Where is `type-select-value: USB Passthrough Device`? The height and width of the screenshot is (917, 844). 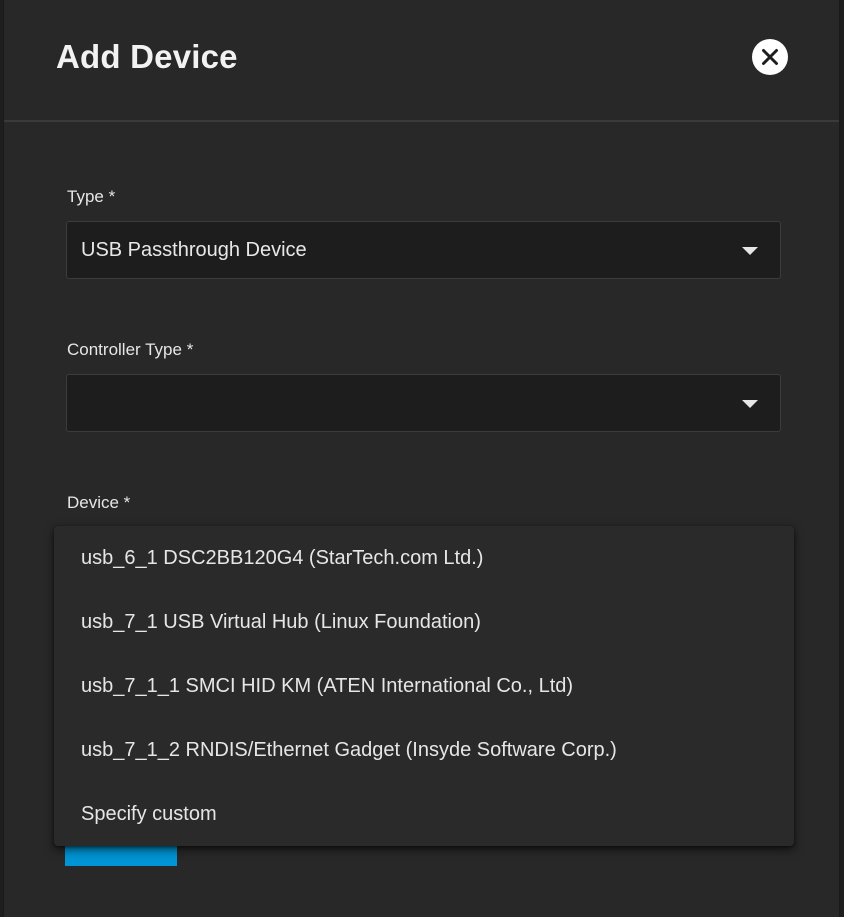
type-select-value: USB Passthrough Device is located at coordinates (194, 250).